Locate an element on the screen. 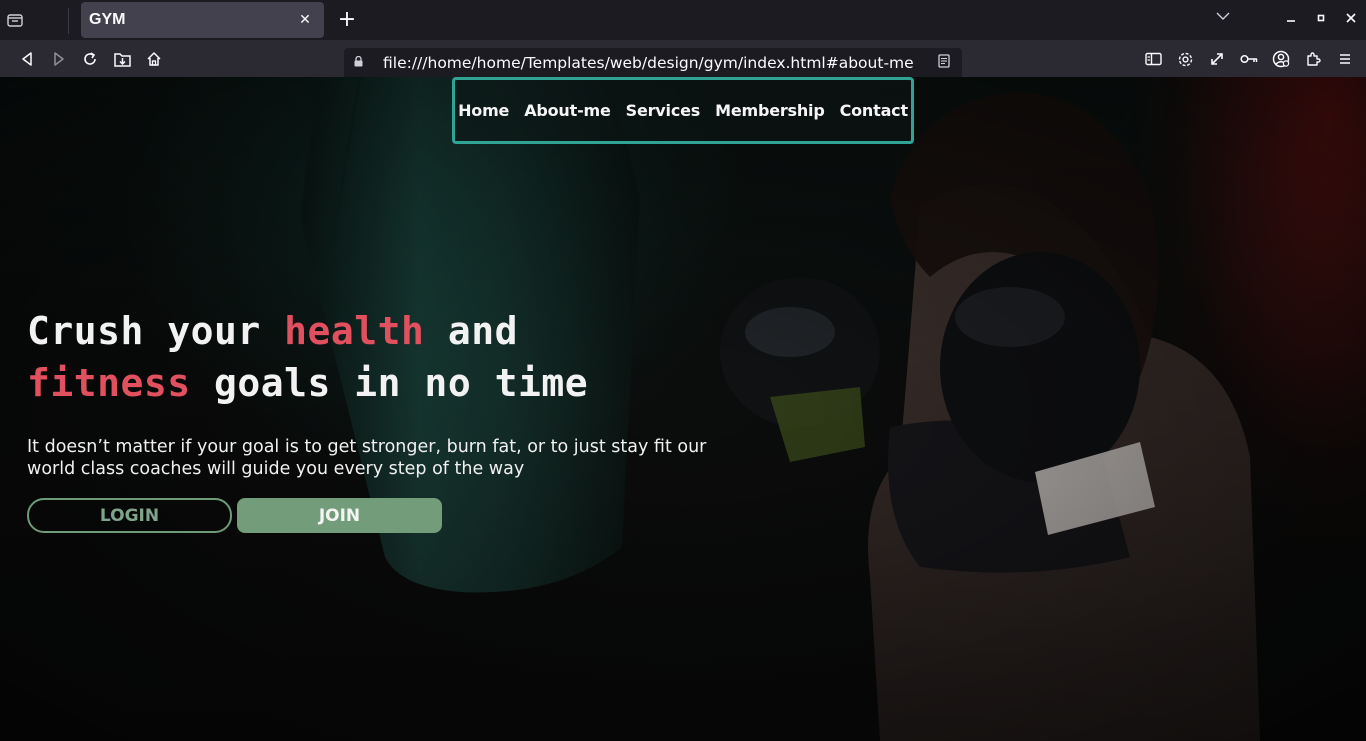  tab-title: GYM is located at coordinates (107, 19).